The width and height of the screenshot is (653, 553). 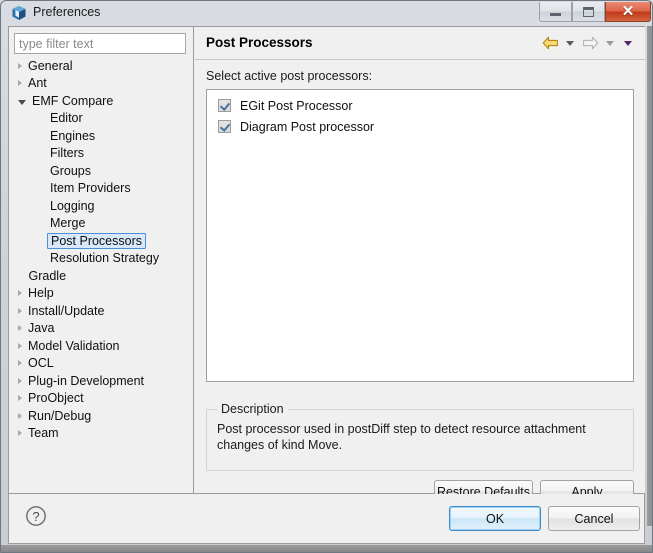 I want to click on eclipse-cube-icon, so click(x=19, y=13).